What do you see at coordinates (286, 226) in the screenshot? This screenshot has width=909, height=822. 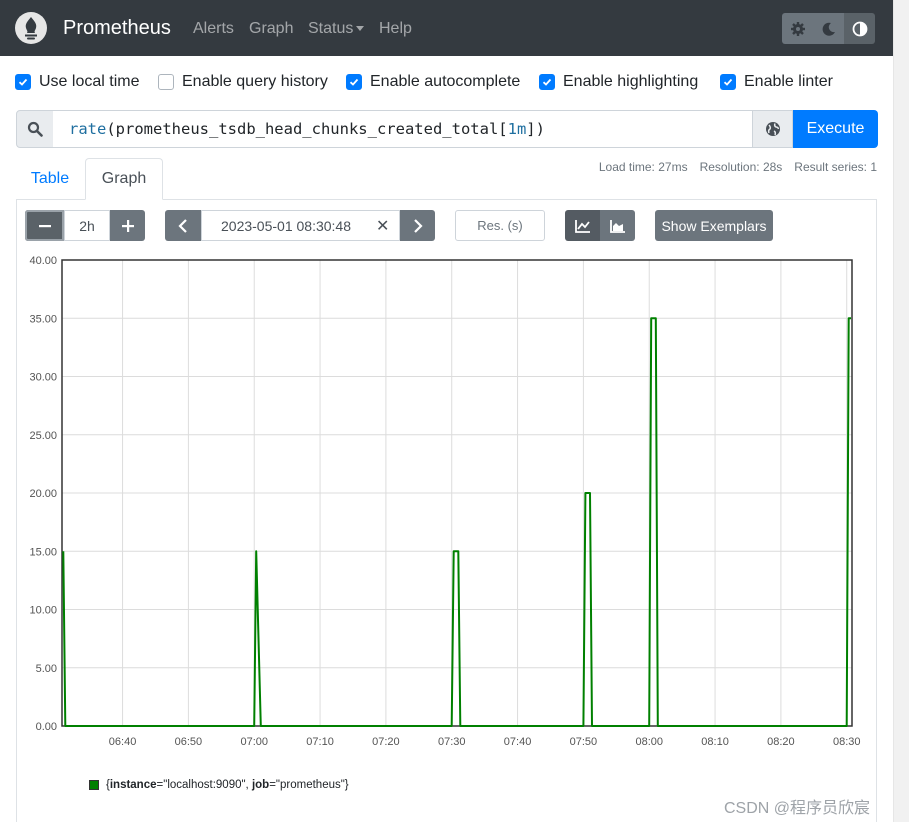 I see `end-time-value: 2023-05-01 08:30:48` at bounding box center [286, 226].